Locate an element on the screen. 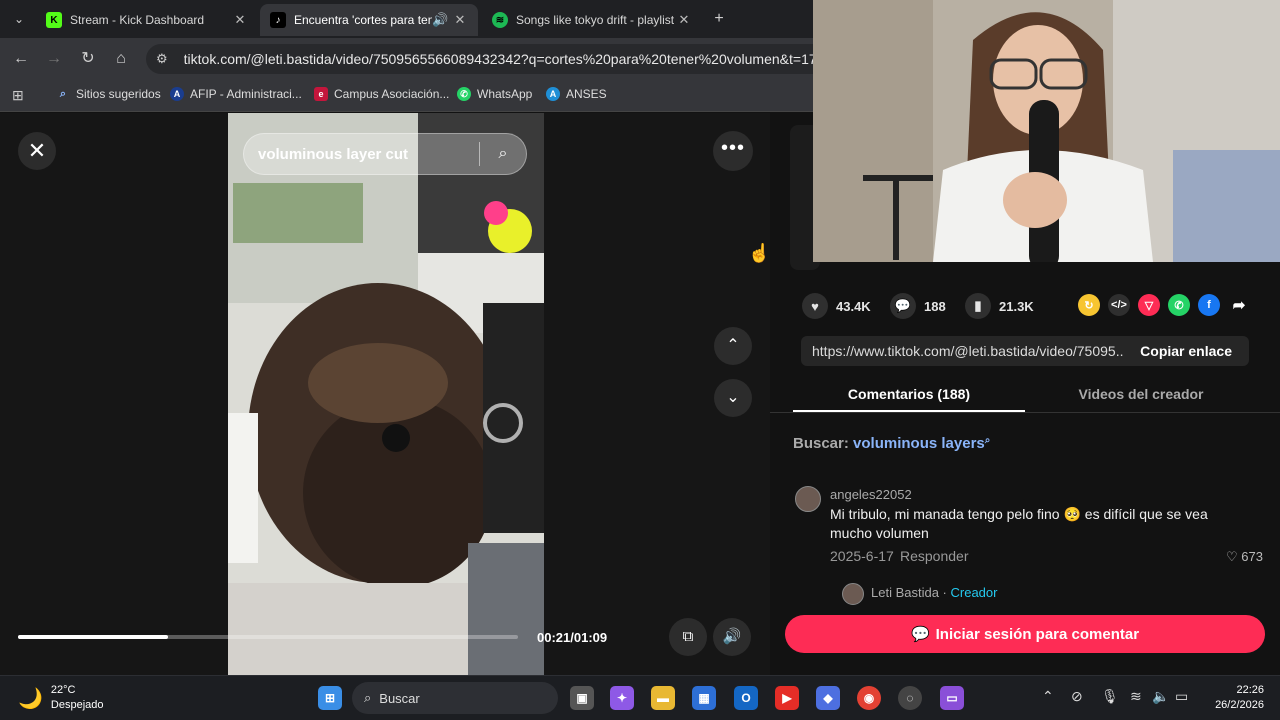 The height and width of the screenshot is (720, 1280). webcam-image is located at coordinates (1046, 131).